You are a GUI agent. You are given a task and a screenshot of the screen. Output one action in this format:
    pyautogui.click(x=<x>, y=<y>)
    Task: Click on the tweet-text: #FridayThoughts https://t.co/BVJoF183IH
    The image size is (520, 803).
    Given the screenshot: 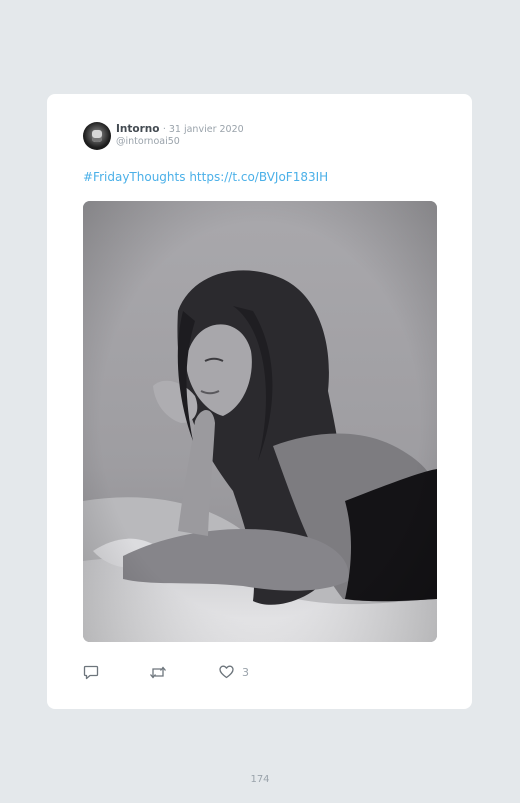 What is the action you would take?
    pyautogui.click(x=205, y=177)
    